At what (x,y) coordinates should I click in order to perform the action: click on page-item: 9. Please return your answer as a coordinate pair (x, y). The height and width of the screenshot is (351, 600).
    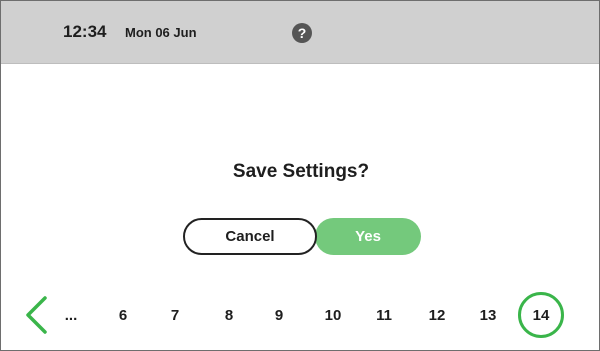
    Looking at the image, I should click on (279, 315).